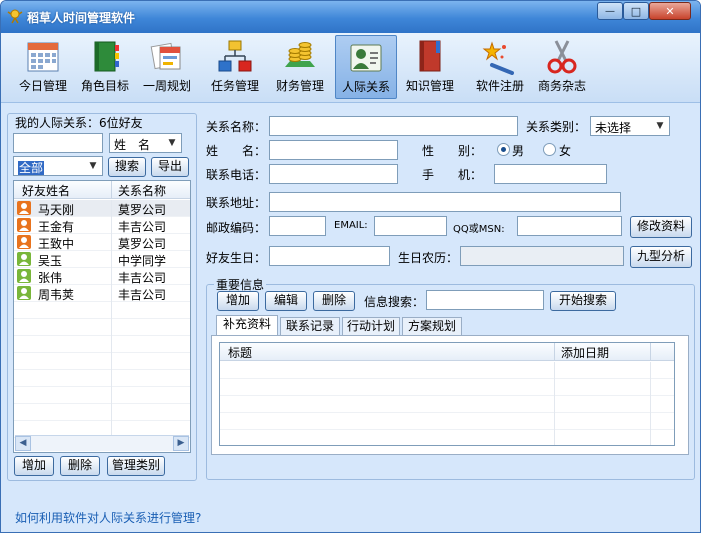 Image resolution: width=701 pixels, height=533 pixels. Describe the element at coordinates (613, 128) in the screenshot. I see `relation-type-value: 未选择` at that location.